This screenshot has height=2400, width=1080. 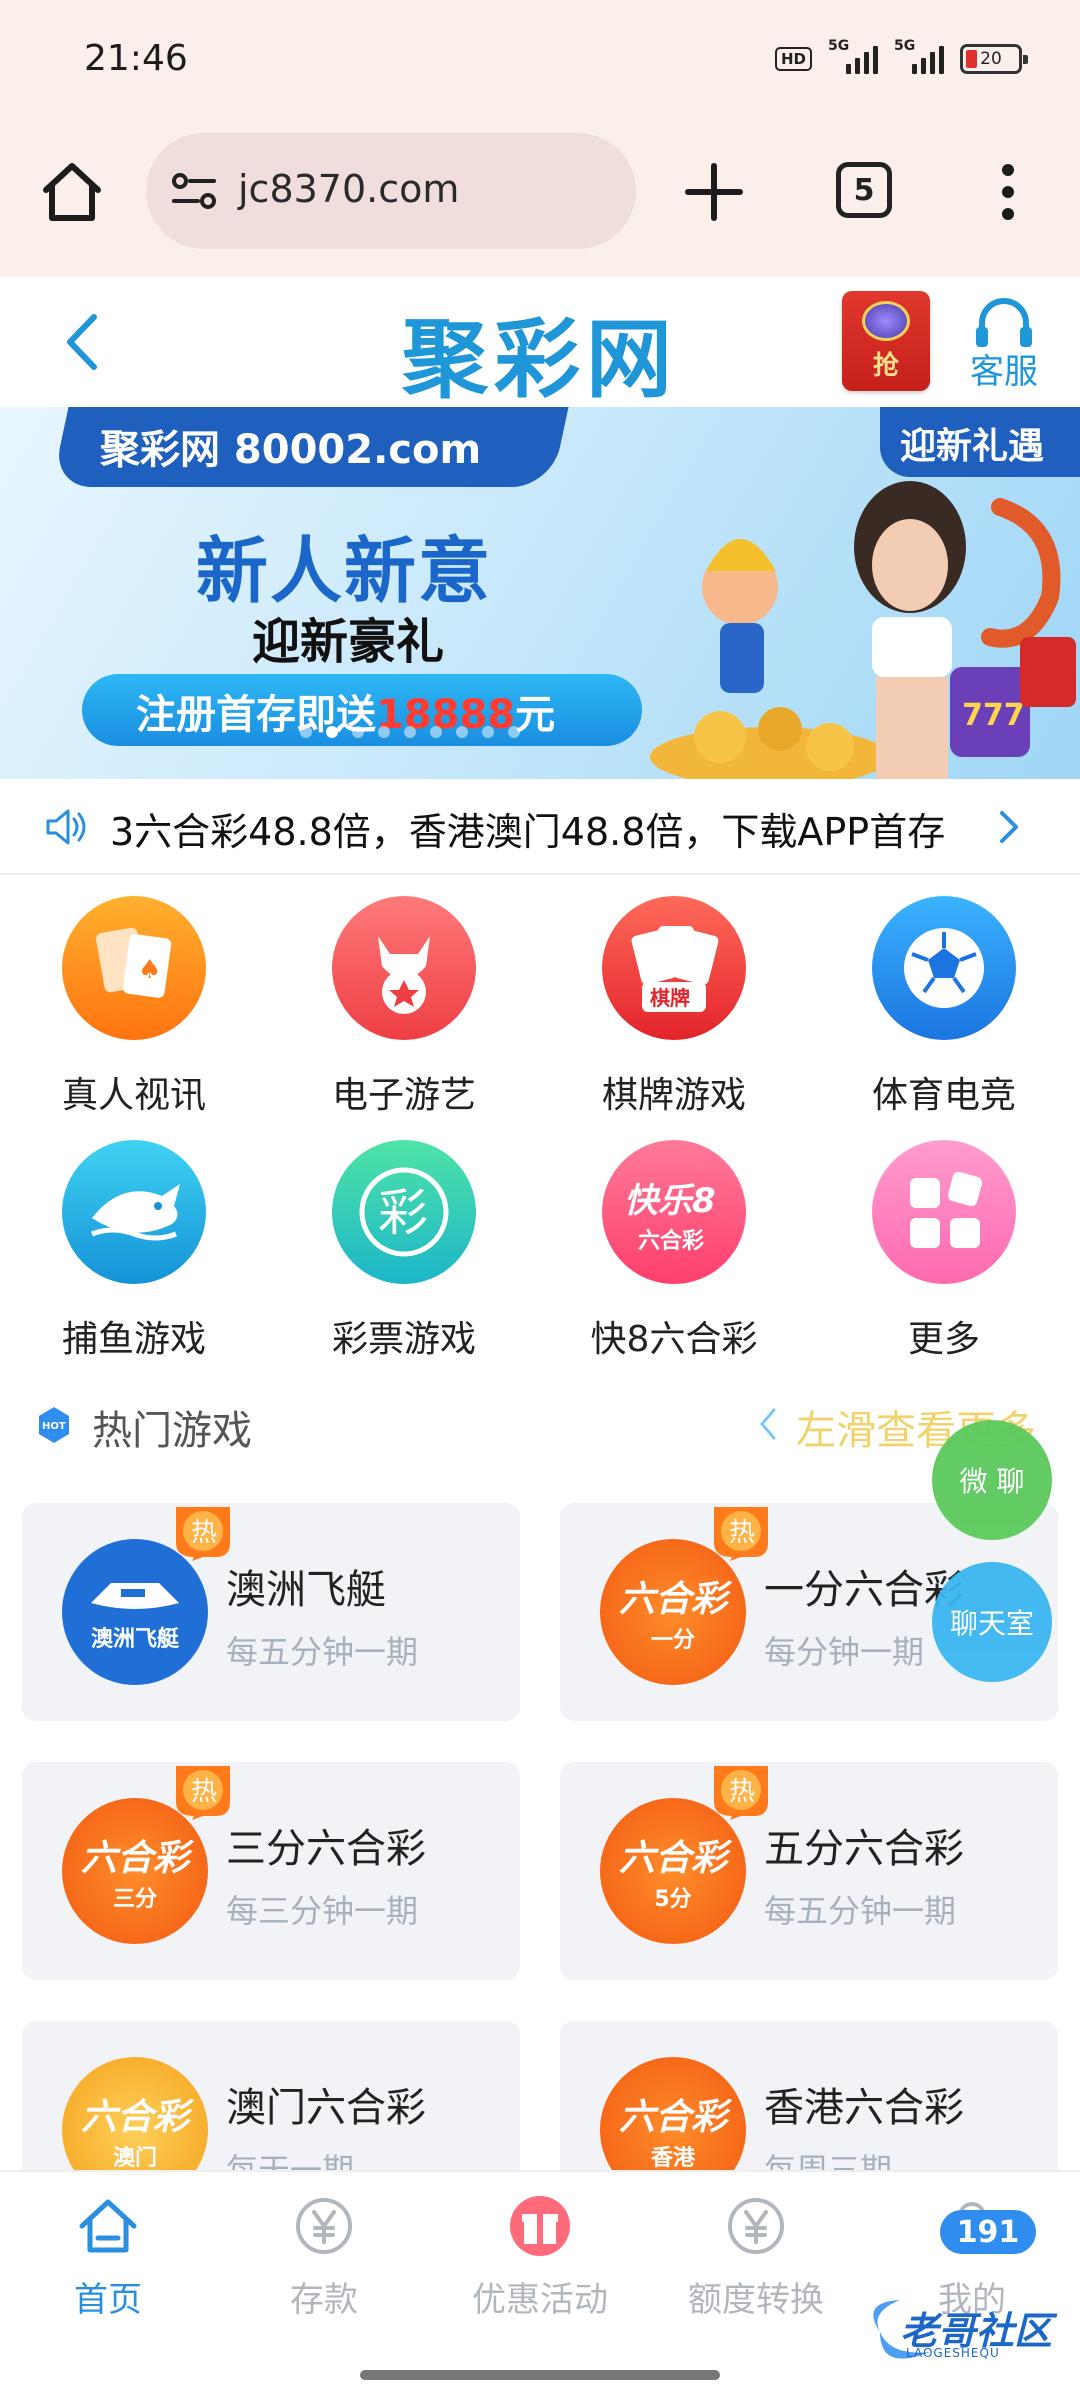 I want to click on poker-cards-icon: 棋牌, so click(x=674, y=968).